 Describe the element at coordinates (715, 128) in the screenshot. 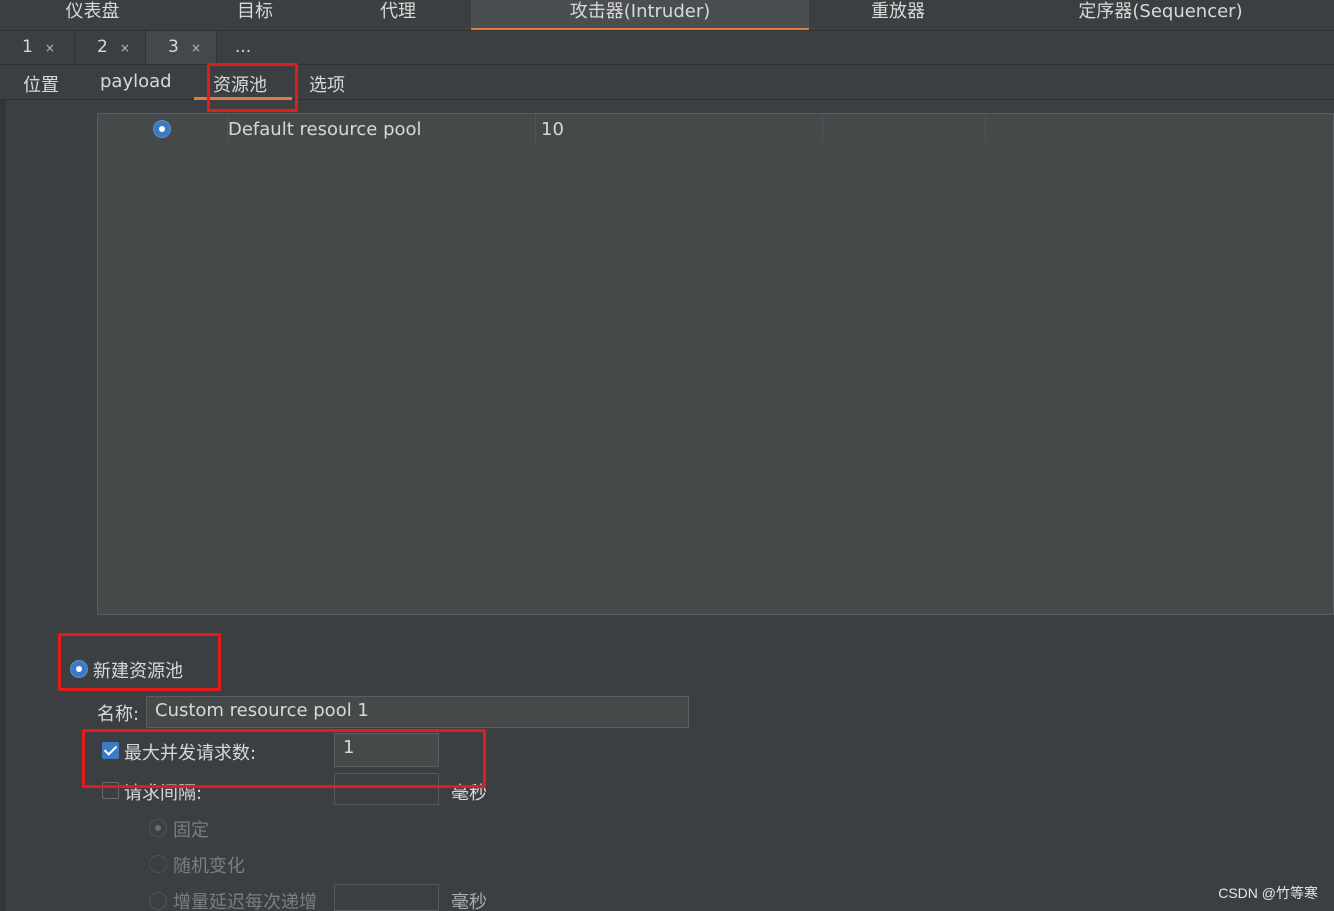

I see `table-row: Default resource pool 10` at that location.